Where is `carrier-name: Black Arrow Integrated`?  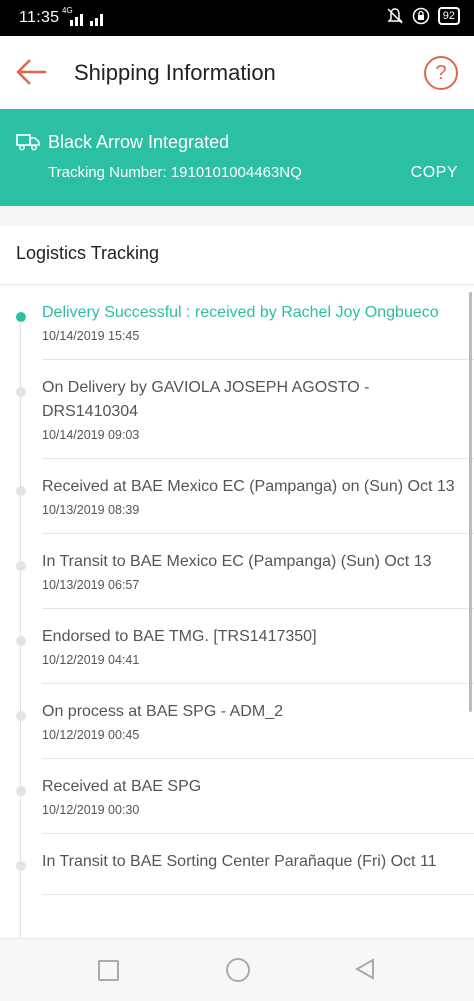 carrier-name: Black Arrow Integrated is located at coordinates (139, 142).